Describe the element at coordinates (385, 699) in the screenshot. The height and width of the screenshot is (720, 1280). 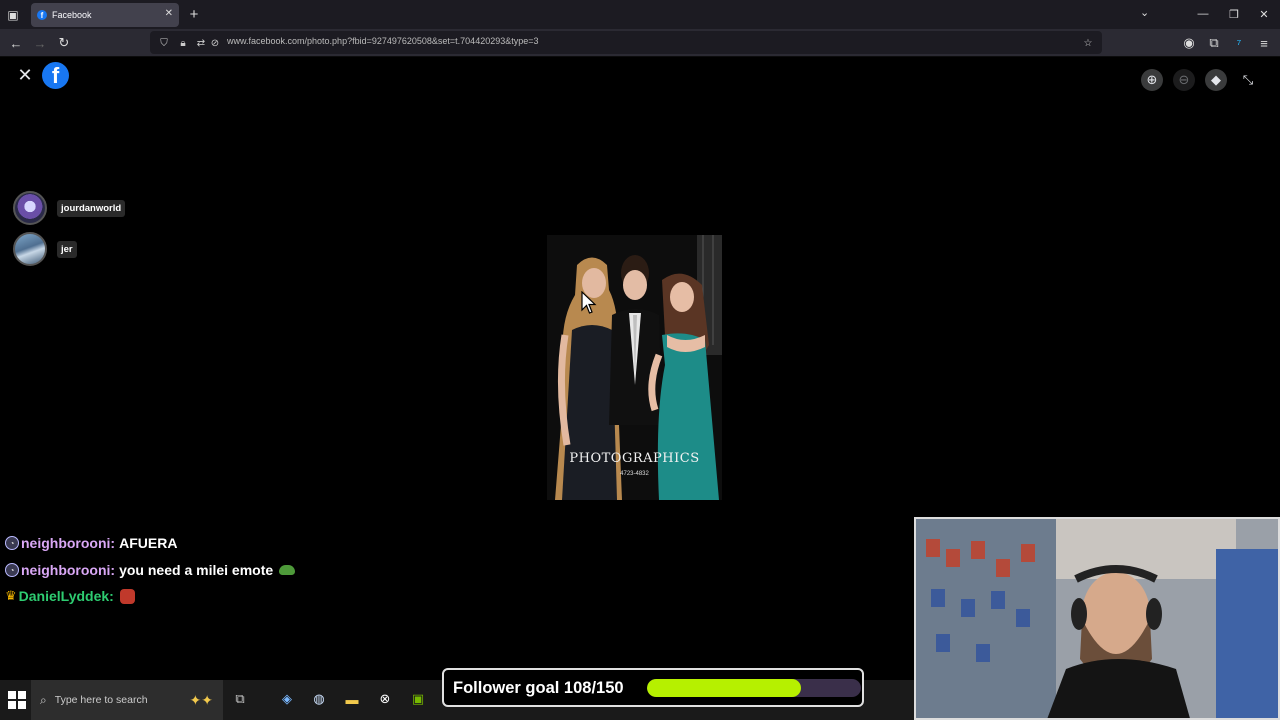
I see `xbox-icon: ⊗` at that location.